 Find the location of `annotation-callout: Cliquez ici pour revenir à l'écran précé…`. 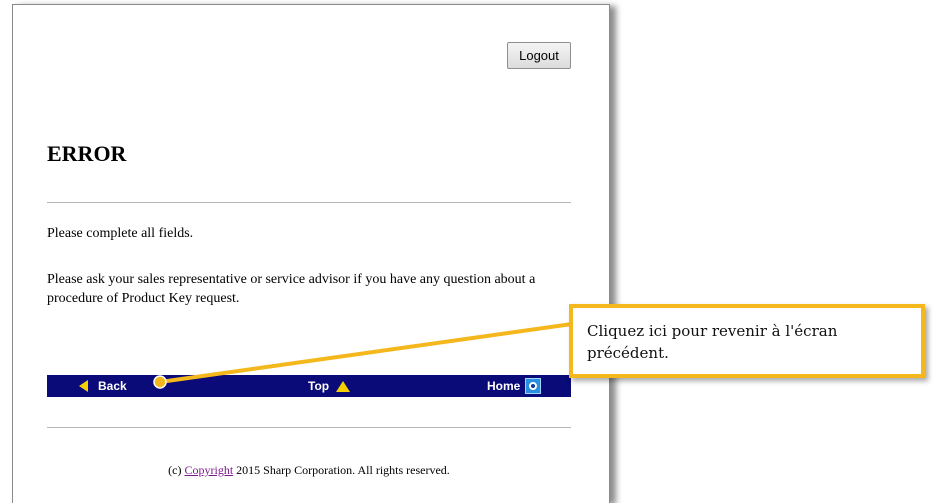

annotation-callout: Cliquez ici pour revenir à l'écran précé… is located at coordinates (747, 341).